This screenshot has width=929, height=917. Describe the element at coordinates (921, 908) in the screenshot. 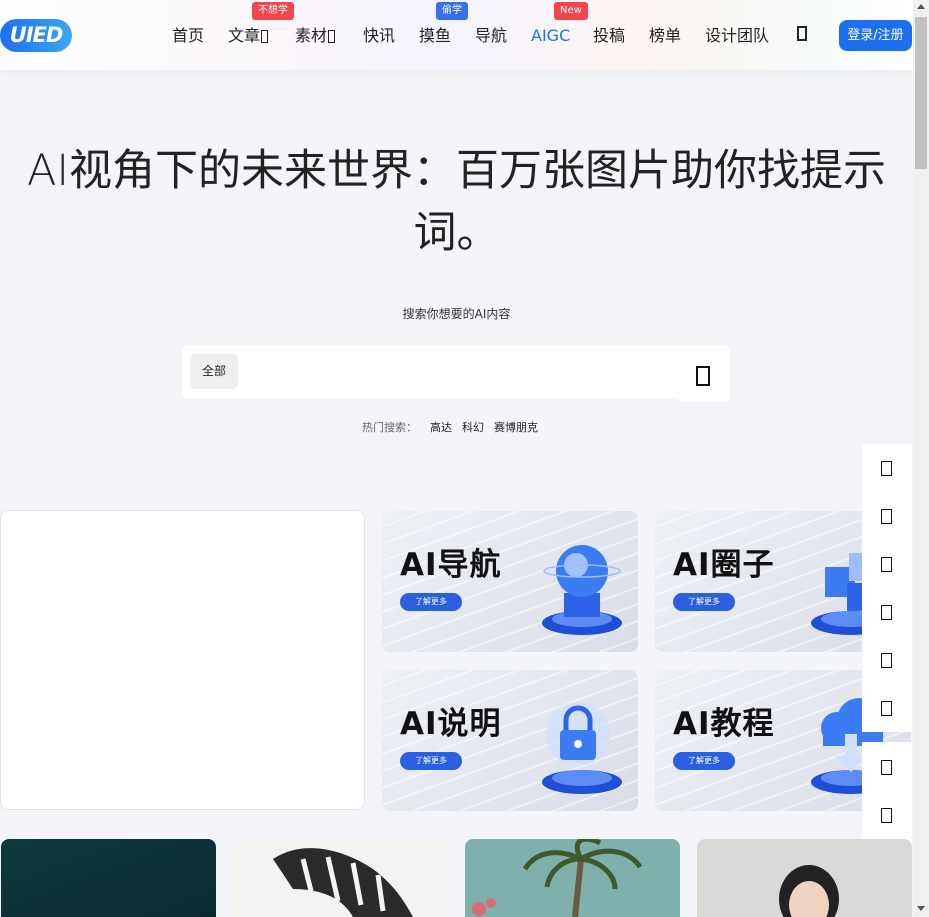

I see `scroll-down-arrow-icon` at that location.